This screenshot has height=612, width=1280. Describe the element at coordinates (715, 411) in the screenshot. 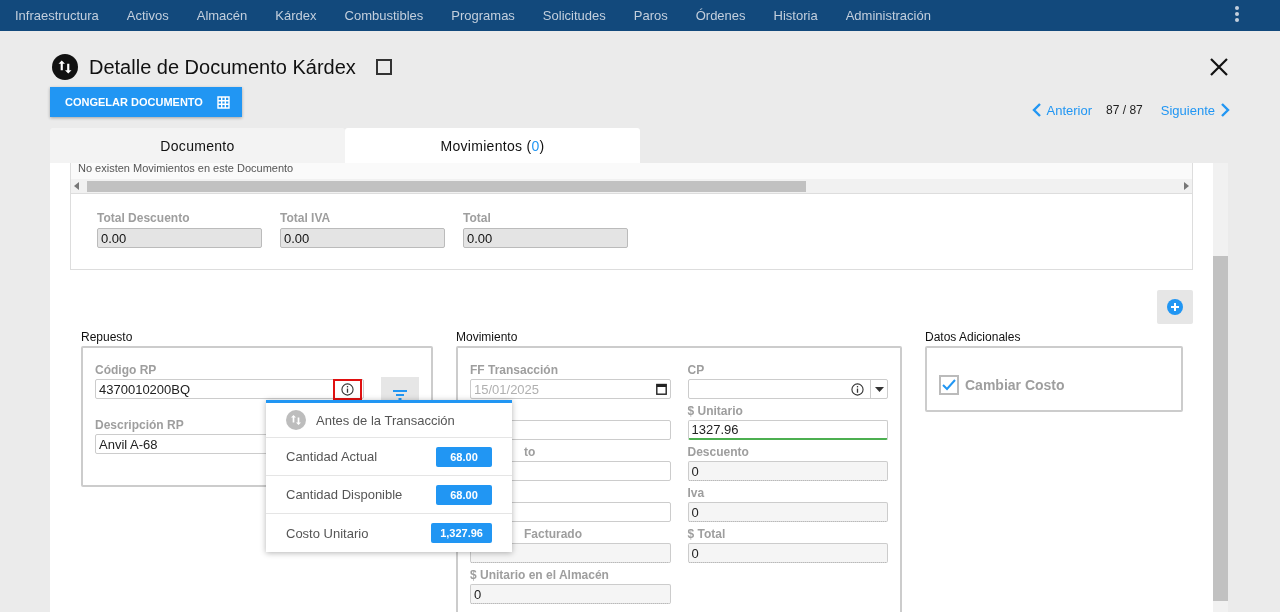

I see `field-label: $ Unitario` at that location.